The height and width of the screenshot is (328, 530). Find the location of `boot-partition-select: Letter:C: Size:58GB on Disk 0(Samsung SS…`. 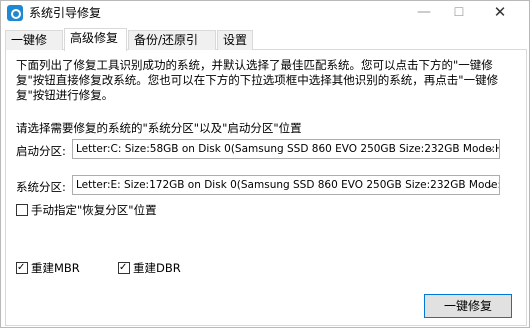

boot-partition-select: Letter:C: Size:58GB on Disk 0(Samsung SS… is located at coordinates (286, 149).